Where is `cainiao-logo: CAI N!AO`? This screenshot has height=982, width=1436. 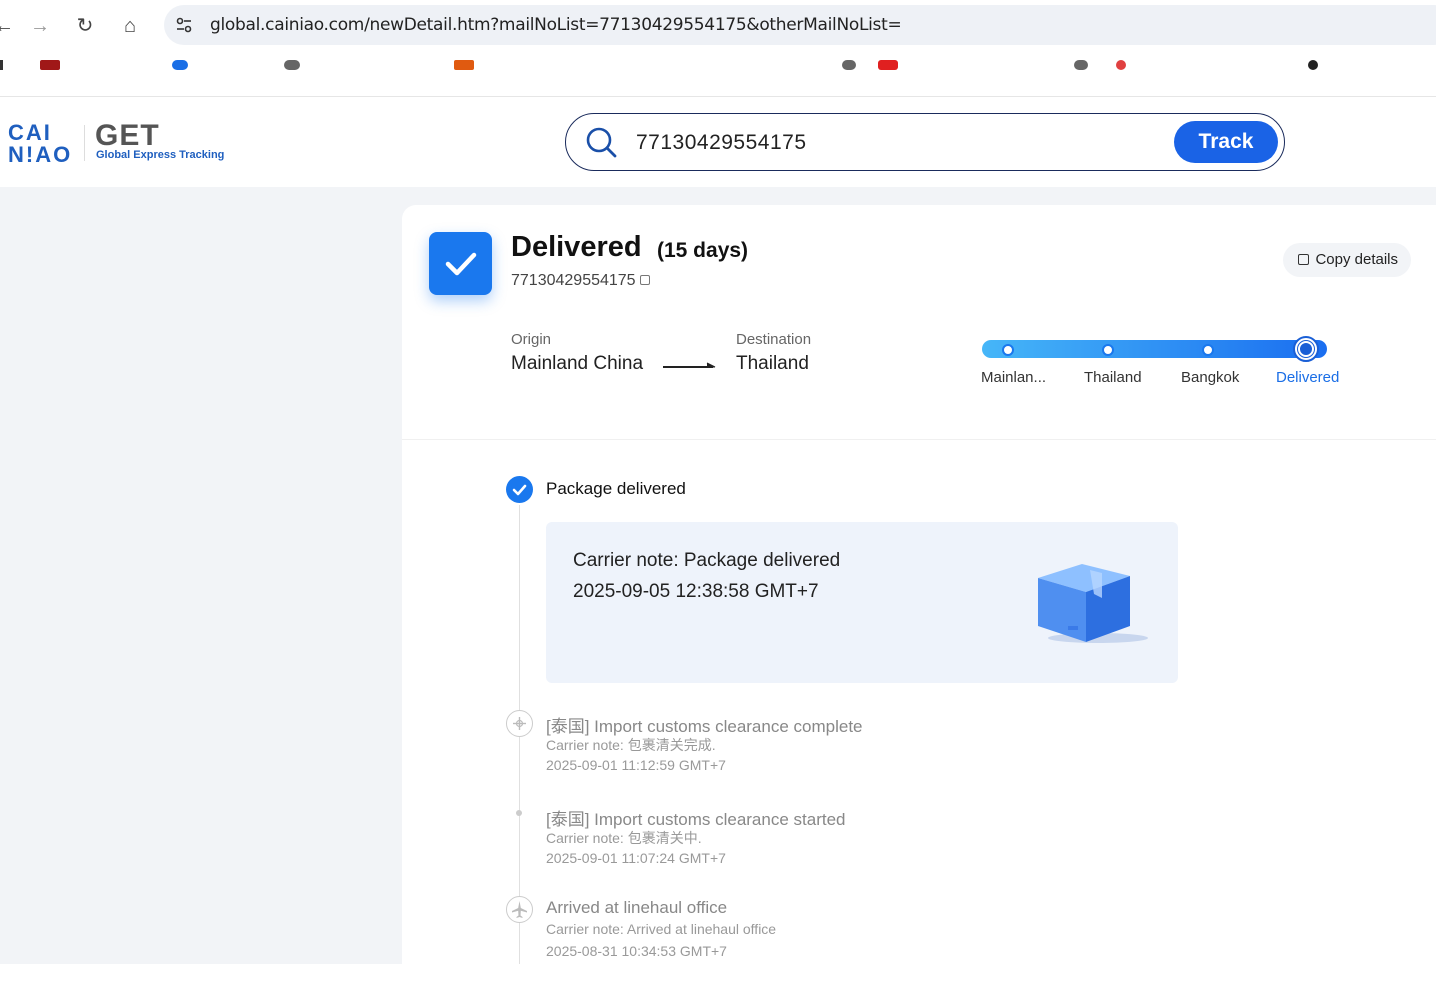 cainiao-logo: CAI N!AO is located at coordinates (43, 143).